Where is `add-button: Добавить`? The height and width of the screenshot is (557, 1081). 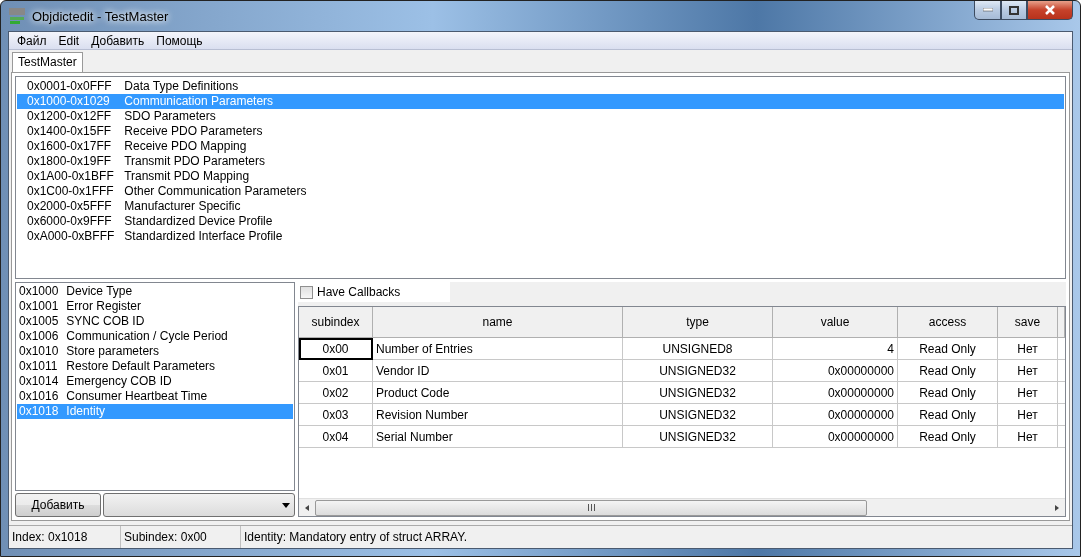
add-button: Добавить is located at coordinates (58, 505).